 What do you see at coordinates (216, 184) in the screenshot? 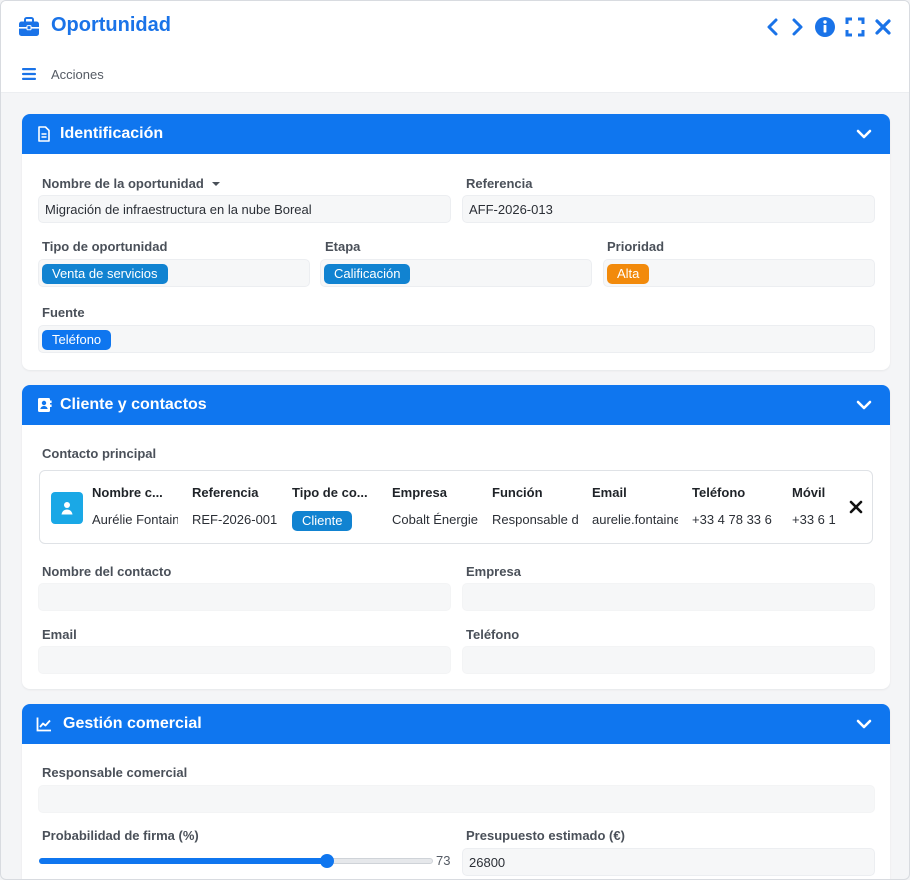
I see `caret-down-icon` at bounding box center [216, 184].